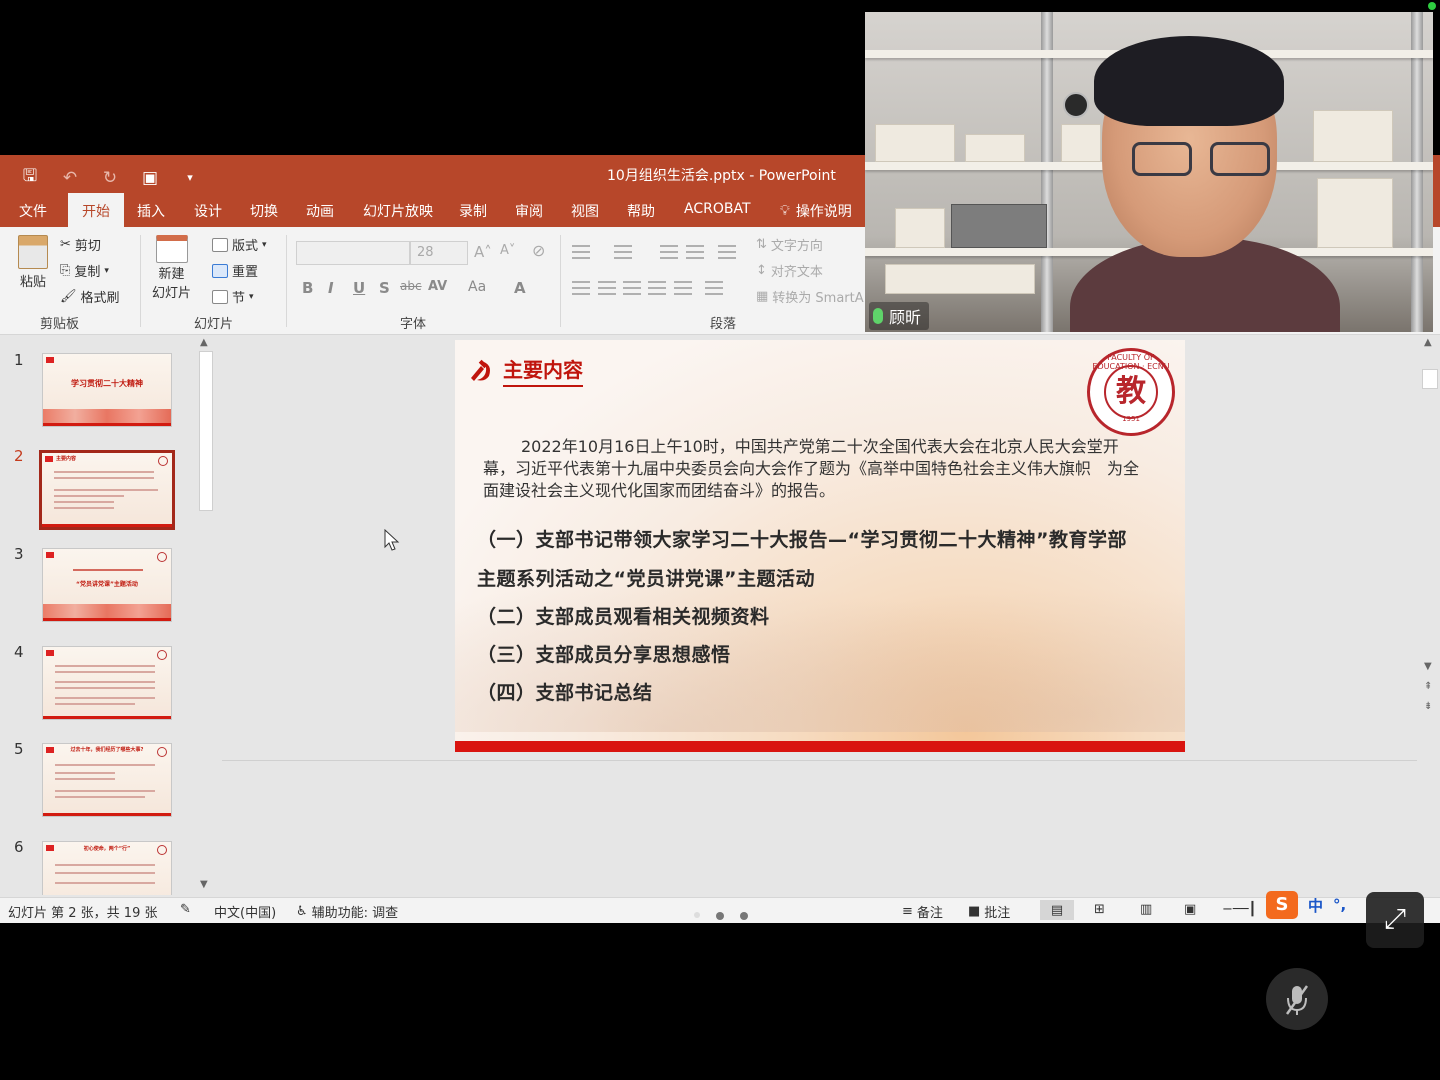 This screenshot has width=1440, height=1080. What do you see at coordinates (411, 286) in the screenshot?
I see `strikethrough-button: abc` at bounding box center [411, 286].